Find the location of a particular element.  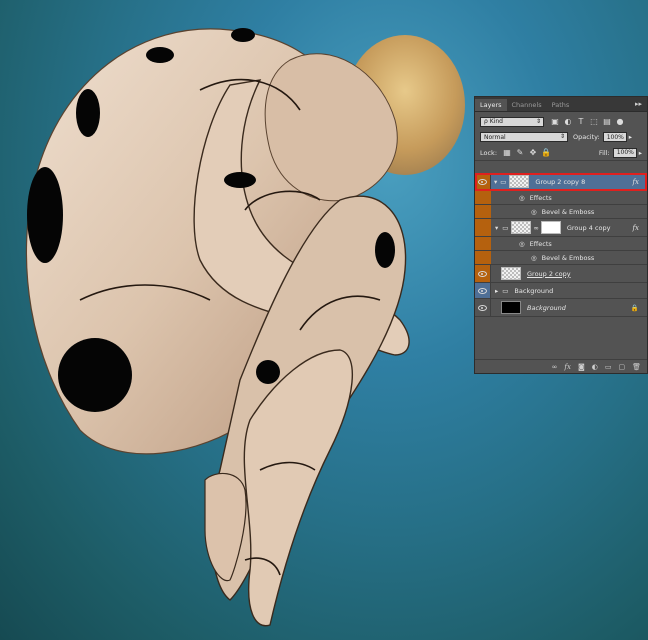

lock-paint-icon: ✎ is located at coordinates (520, 153).